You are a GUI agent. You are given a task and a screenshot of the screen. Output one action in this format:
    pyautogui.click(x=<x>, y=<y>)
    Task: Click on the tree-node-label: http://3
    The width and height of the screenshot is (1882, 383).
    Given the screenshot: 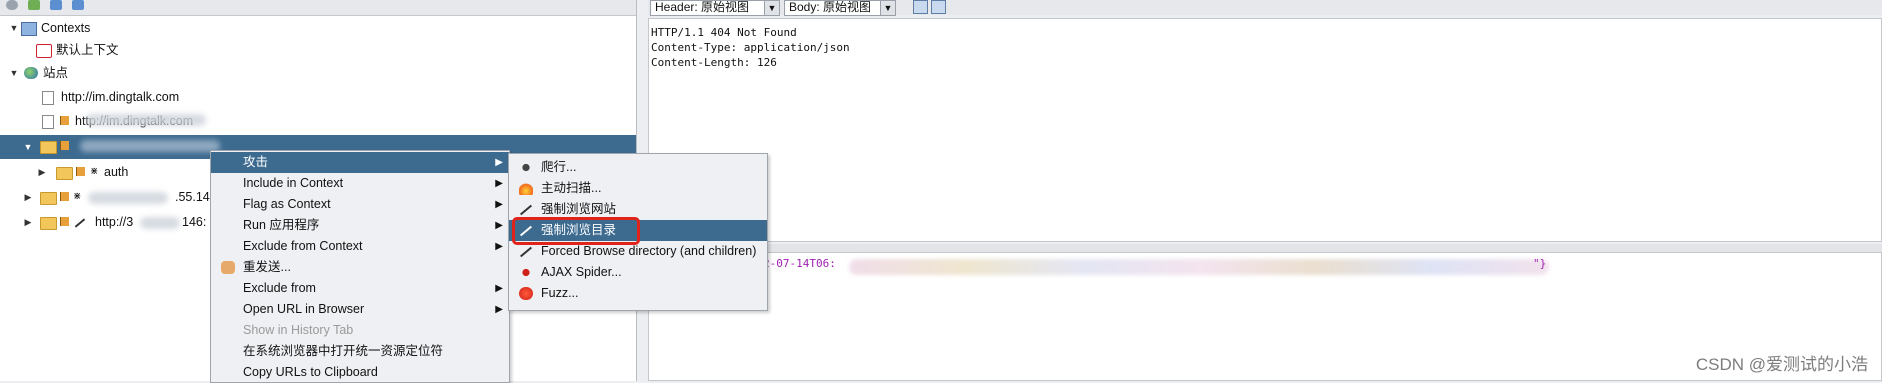 What is the action you would take?
    pyautogui.click(x=114, y=222)
    